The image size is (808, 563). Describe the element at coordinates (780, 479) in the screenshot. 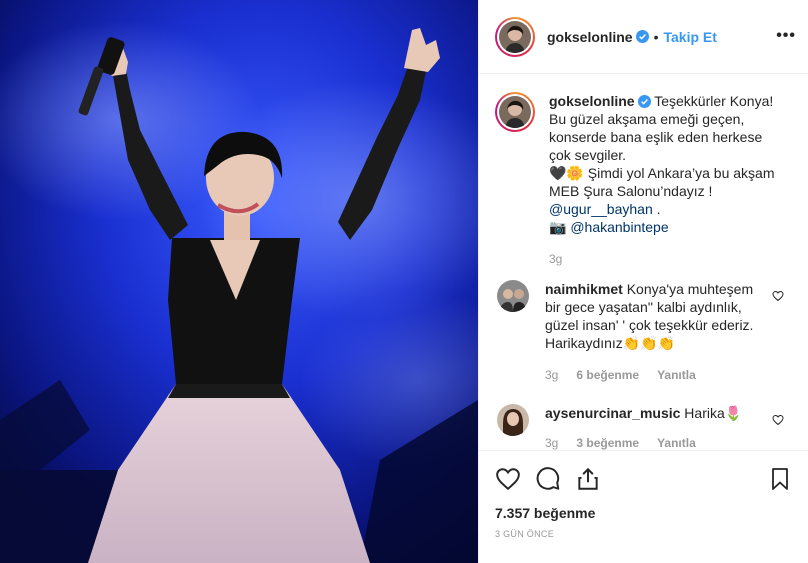

I see `bookmark-icon` at that location.